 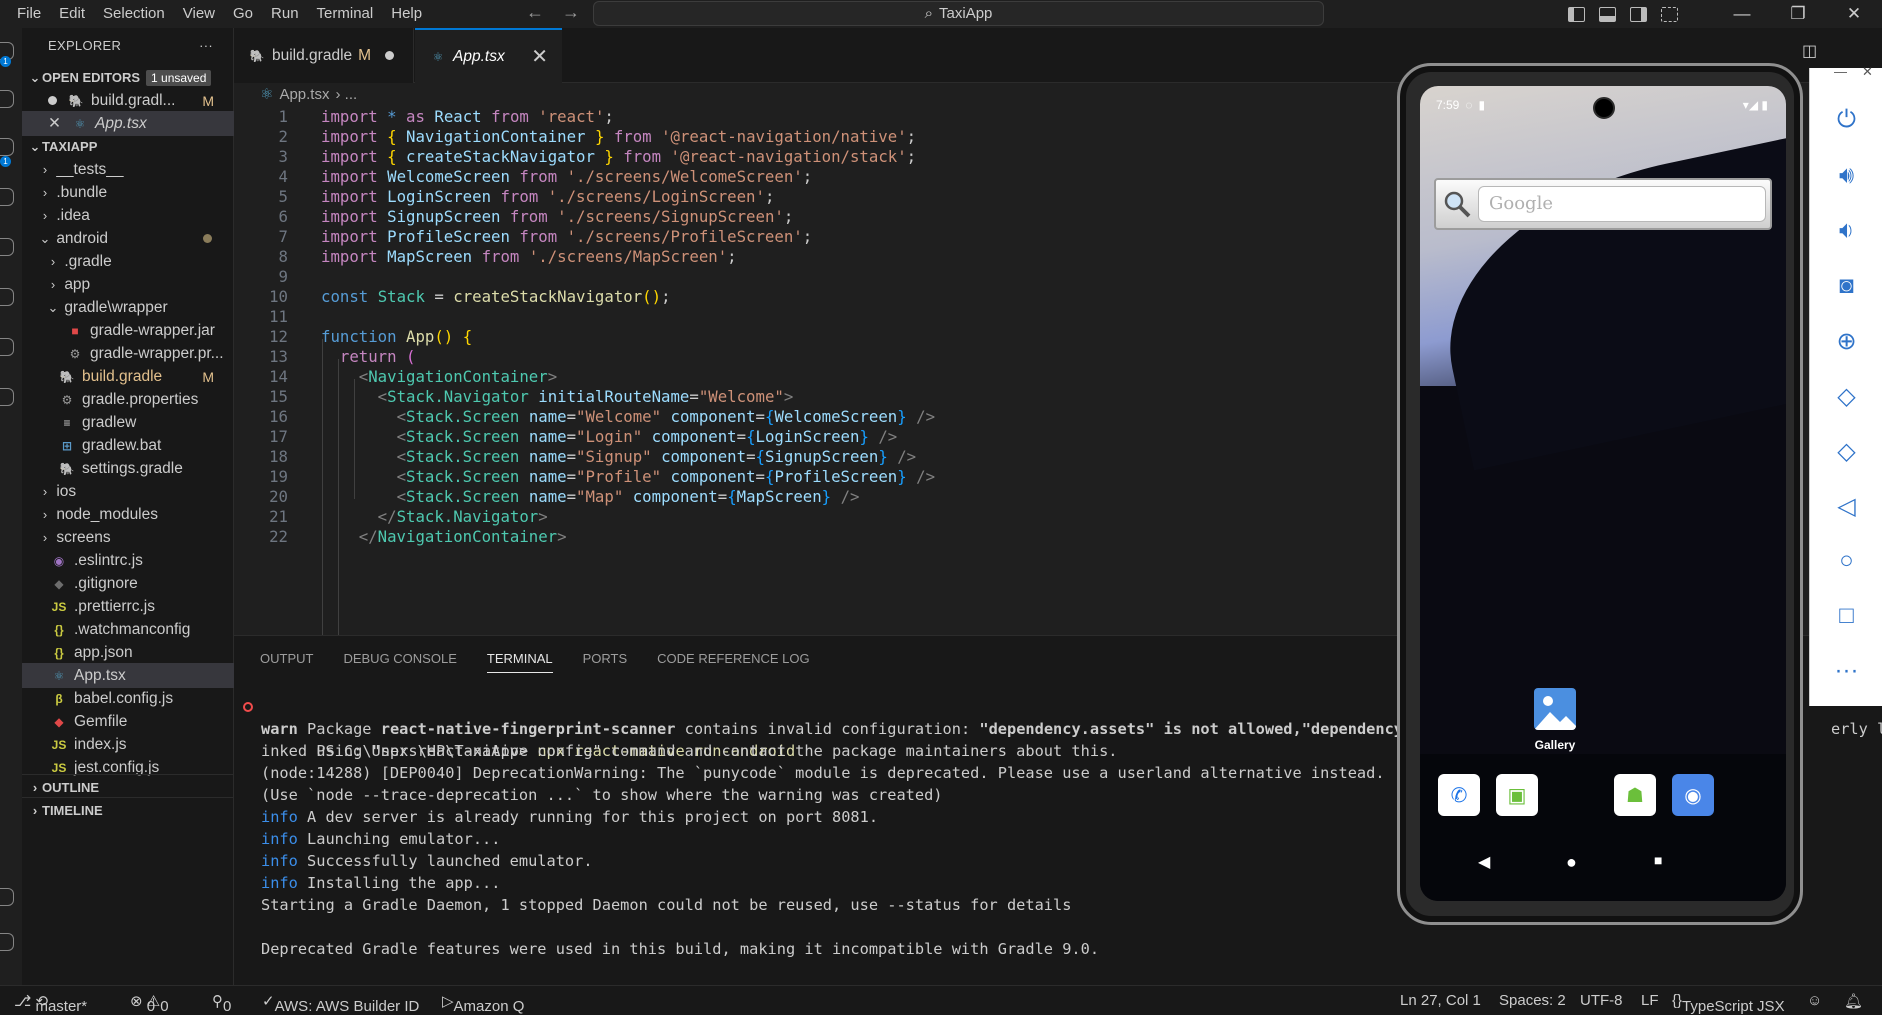 I want to click on menu-go: Go, so click(x=243, y=14).